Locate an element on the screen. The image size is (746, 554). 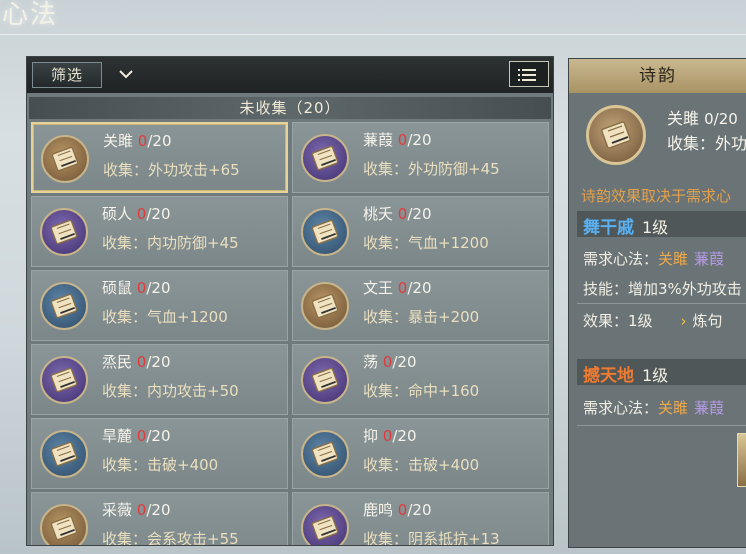
chevron-down-icon is located at coordinates (126, 74).